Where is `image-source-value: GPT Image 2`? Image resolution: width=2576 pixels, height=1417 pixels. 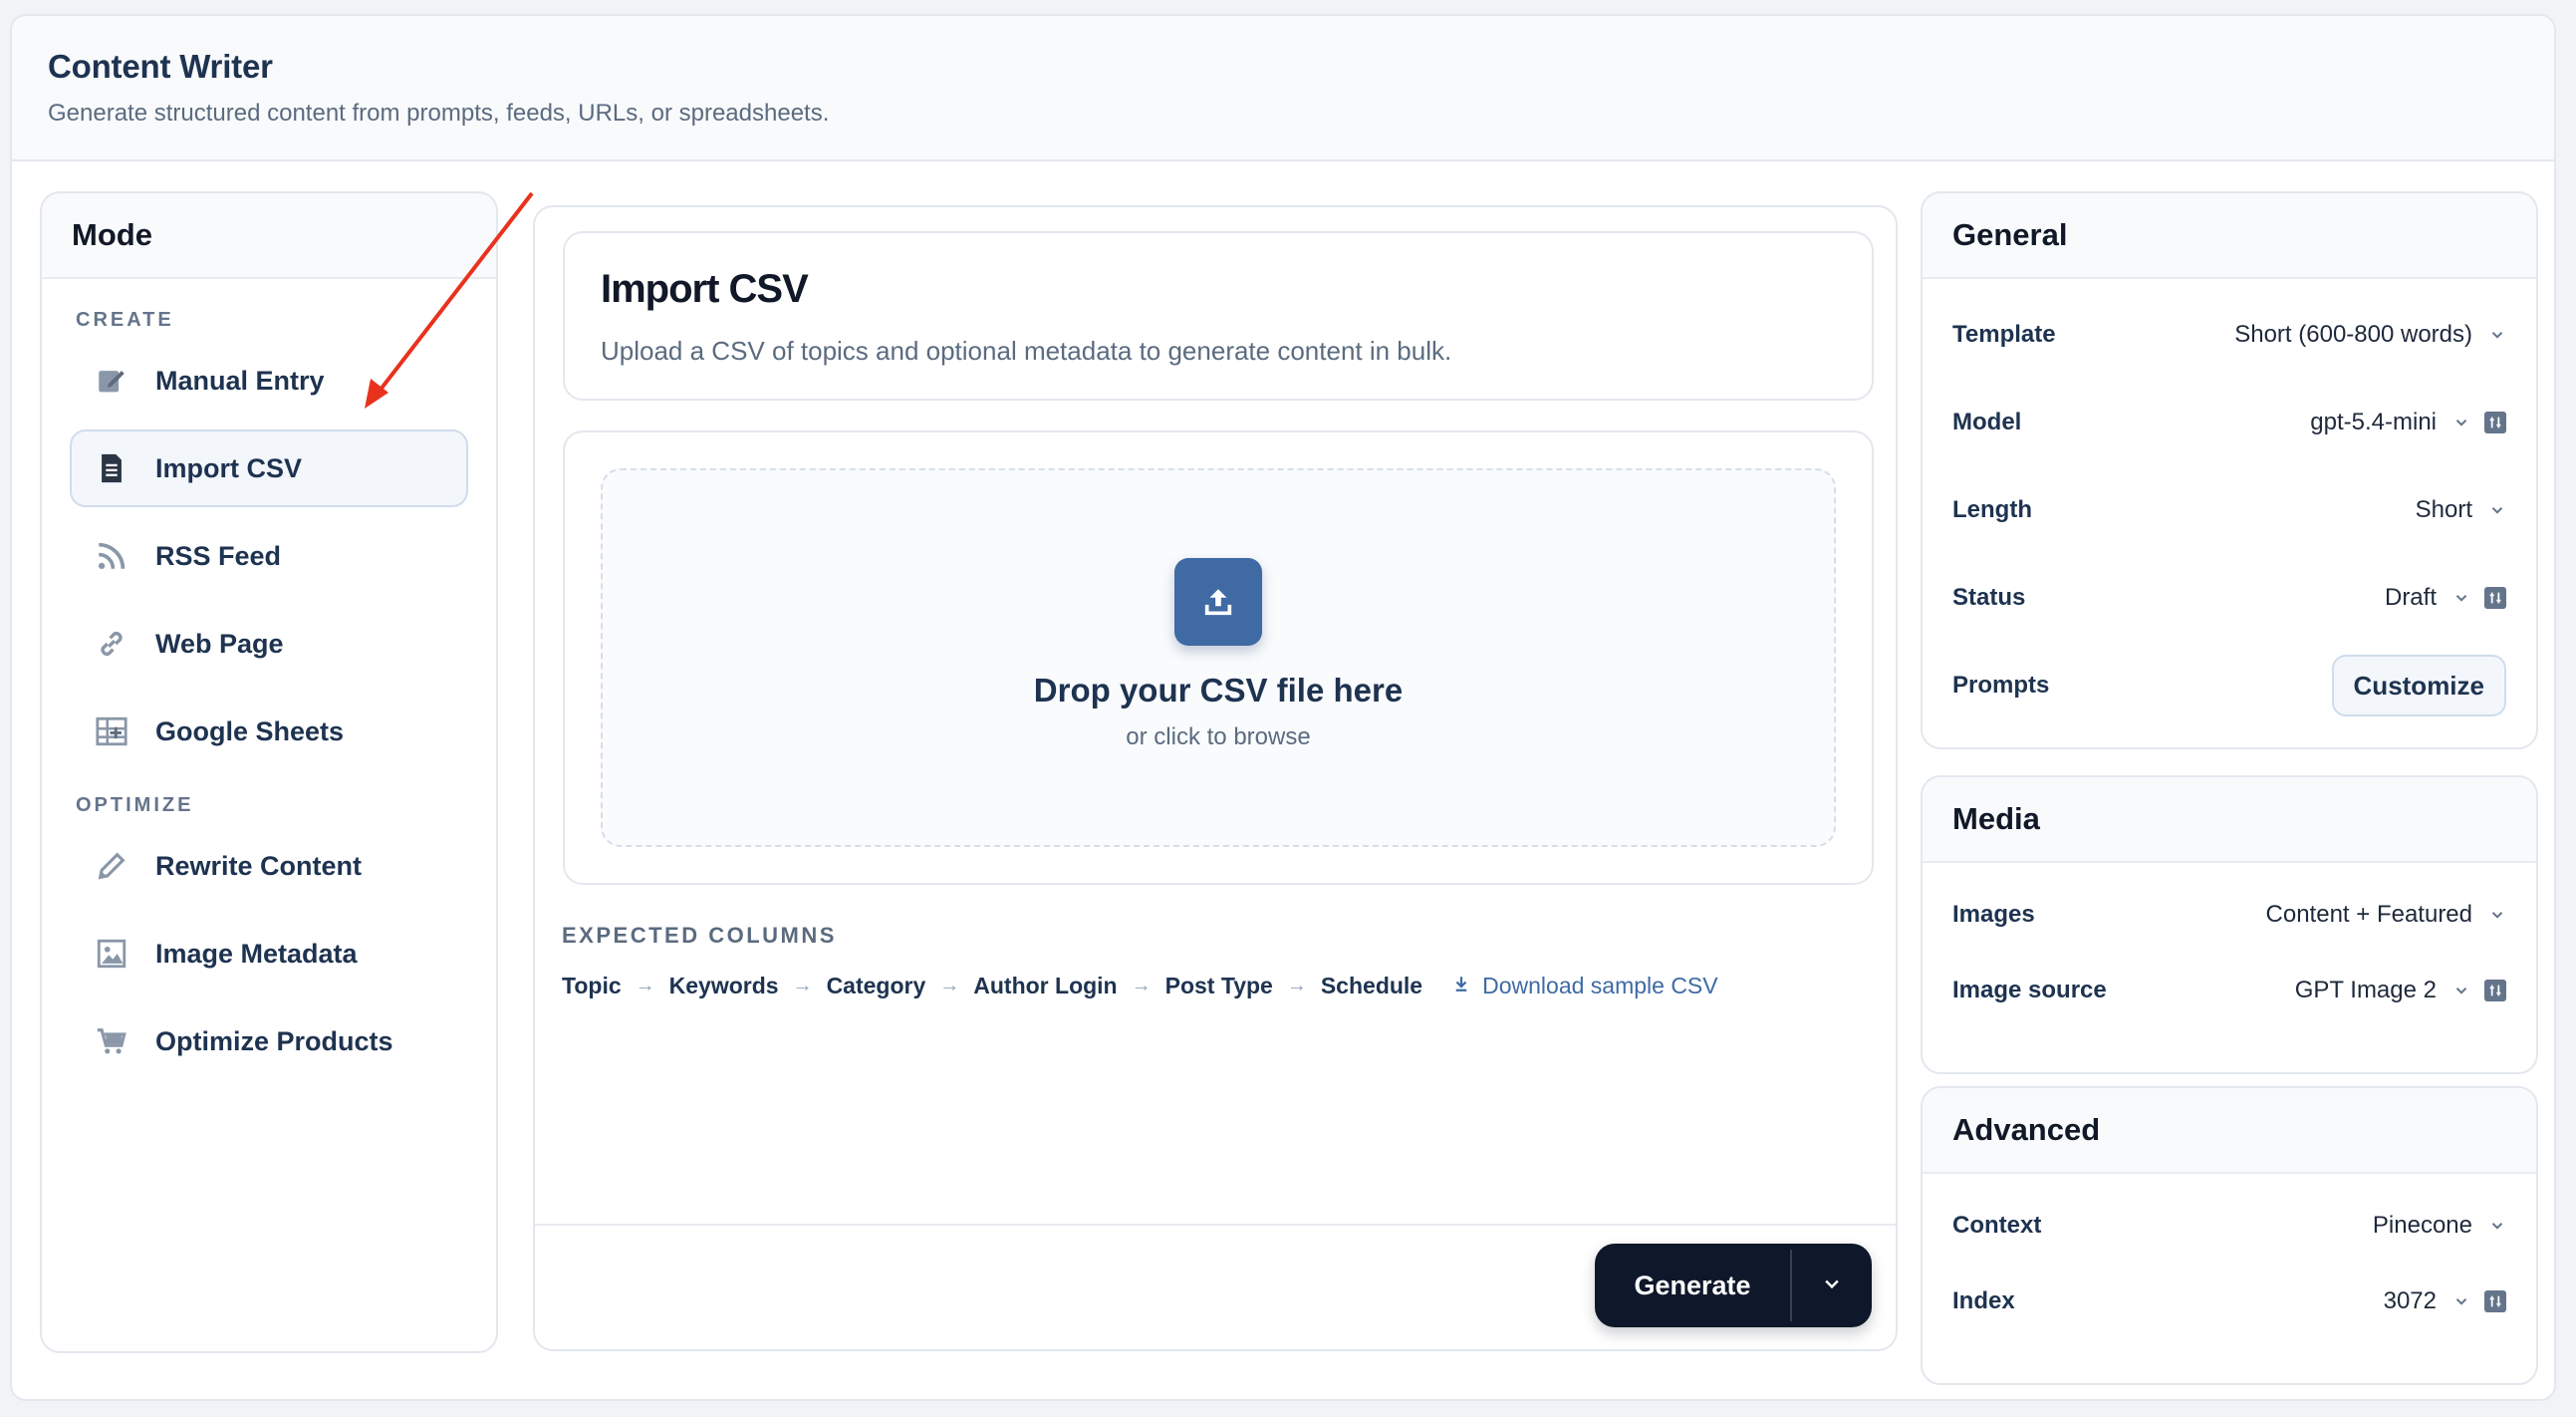
image-source-value: GPT Image 2 is located at coordinates (2365, 990).